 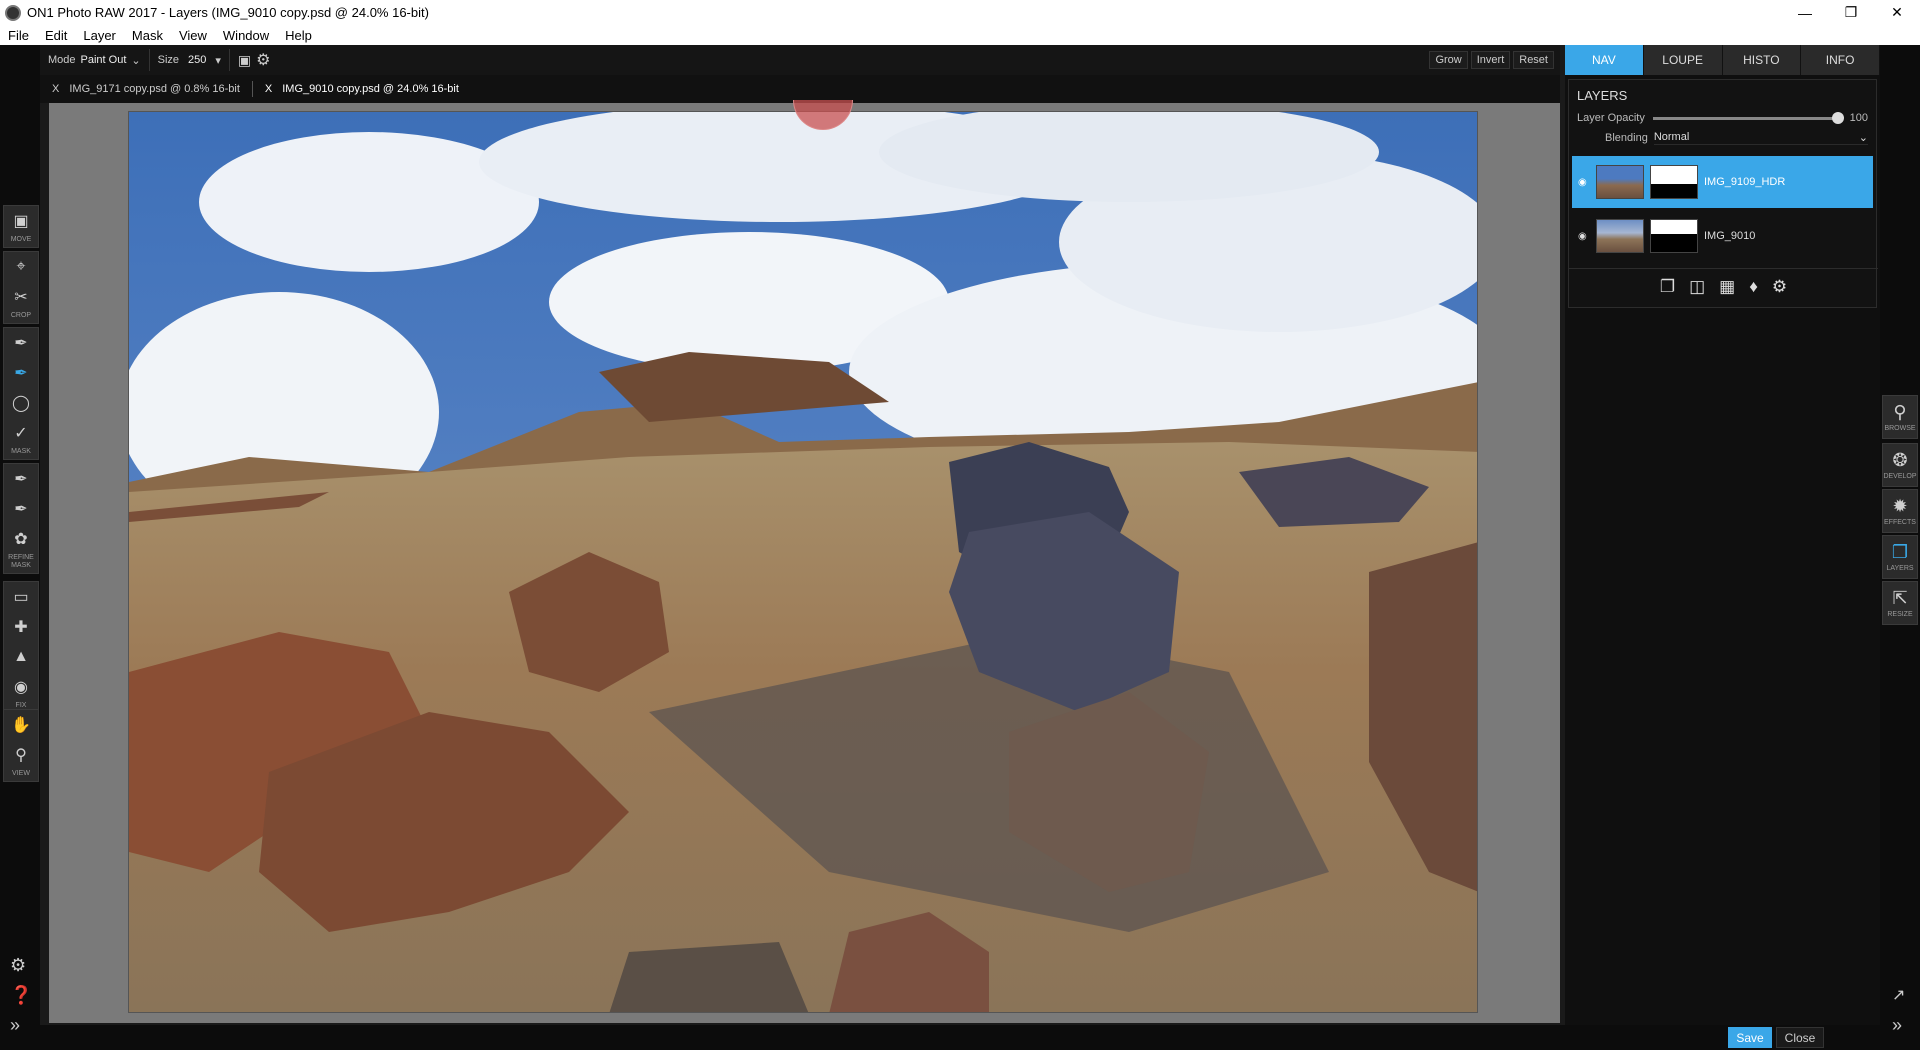 What do you see at coordinates (1604, 60) in the screenshot?
I see `tab-nav: NAV` at bounding box center [1604, 60].